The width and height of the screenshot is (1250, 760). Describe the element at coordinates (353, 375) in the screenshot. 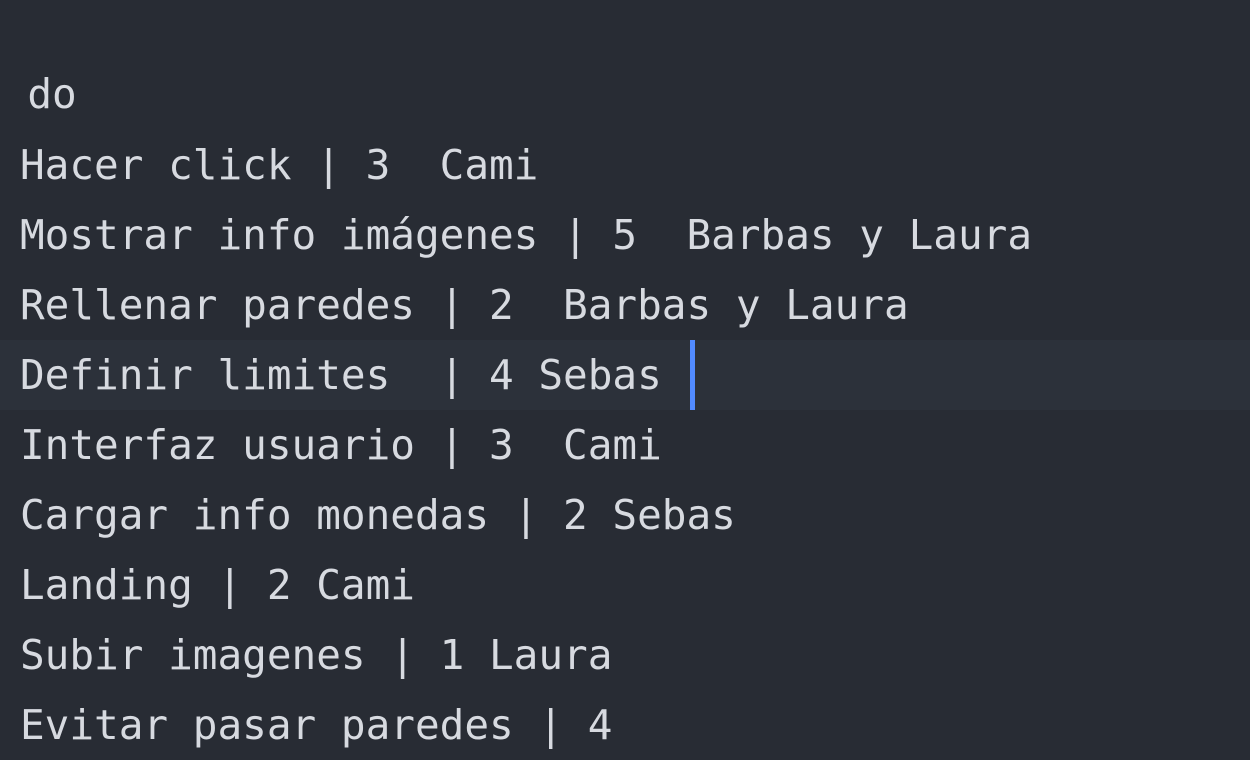

I see `code-line-content: Definir limites | 4 Sebas` at that location.